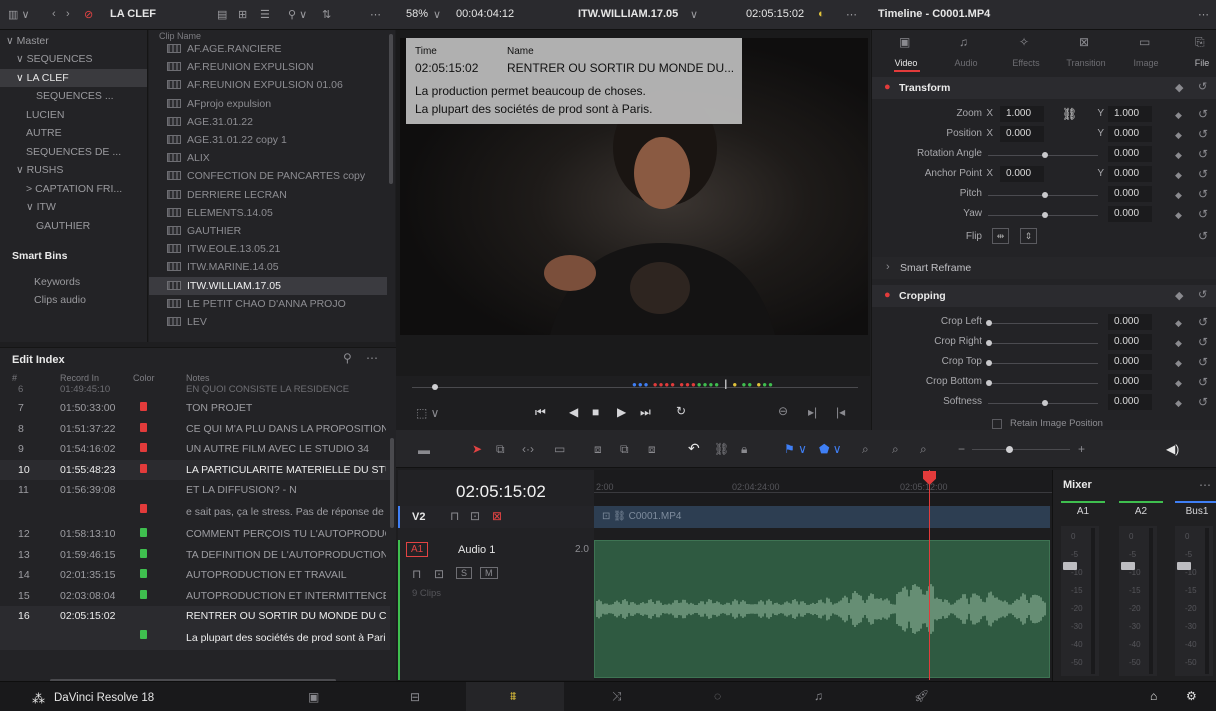  Describe the element at coordinates (73, 170) in the screenshot. I see `bin-item: ∨ RUSHS` at that location.